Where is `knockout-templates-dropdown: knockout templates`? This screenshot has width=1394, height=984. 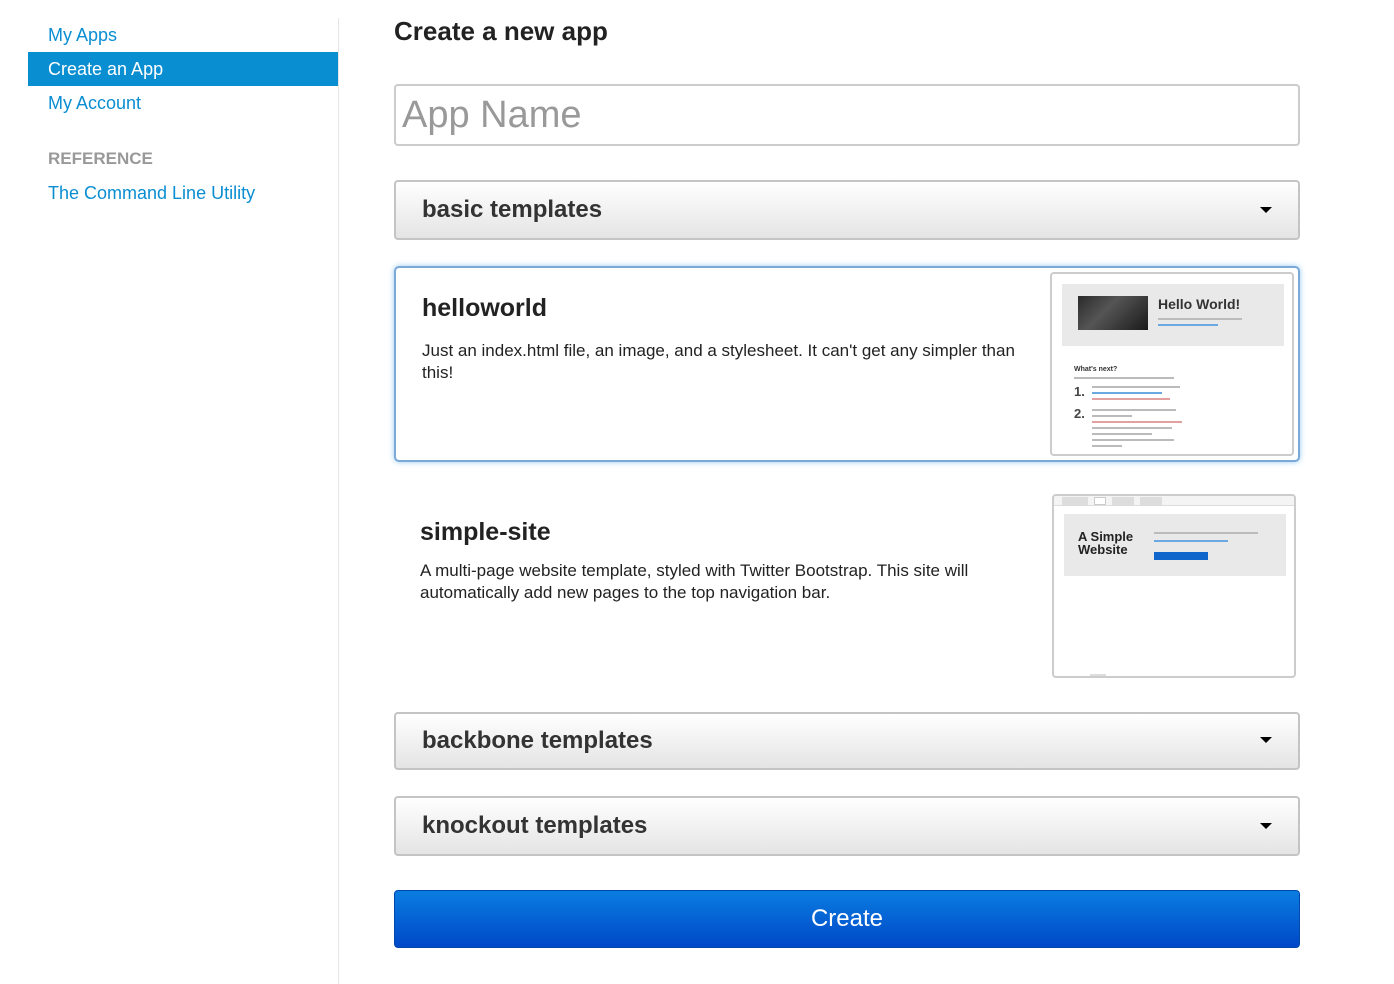 knockout-templates-dropdown: knockout templates is located at coordinates (847, 826).